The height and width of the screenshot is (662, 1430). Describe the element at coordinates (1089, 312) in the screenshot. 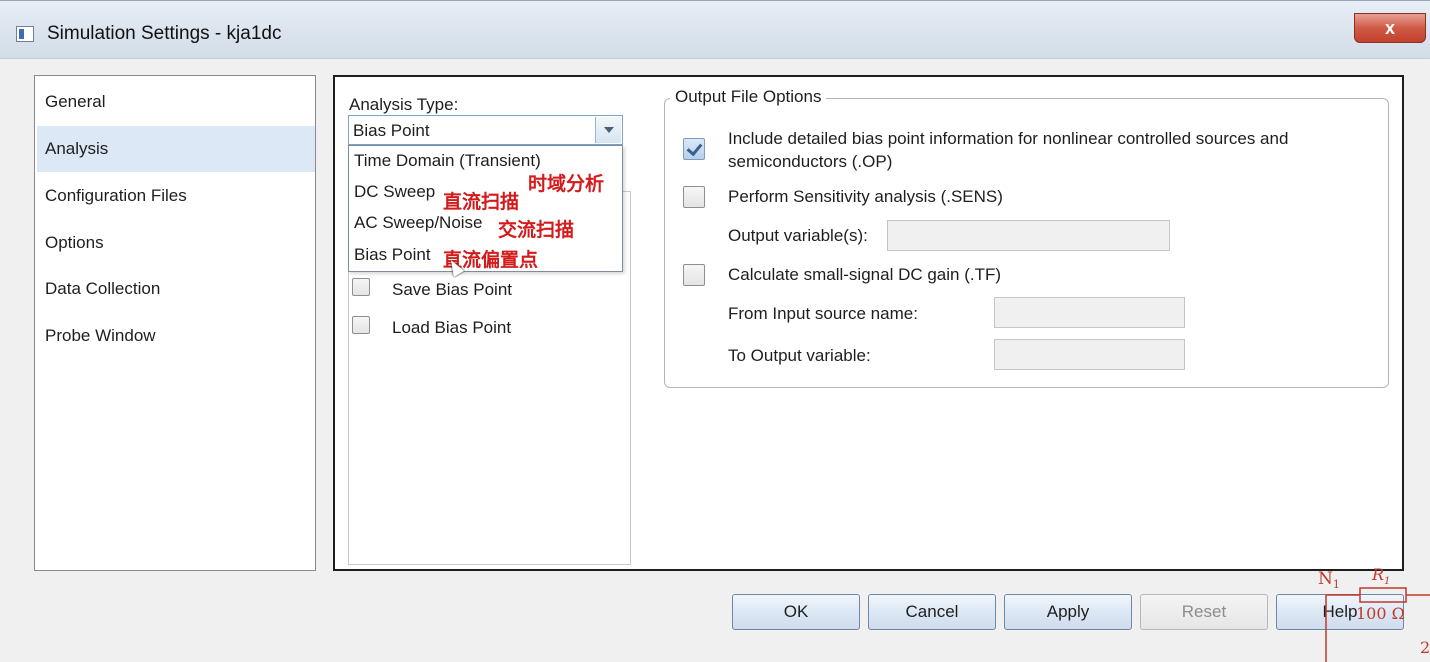

I see `from-input-source-input` at that location.